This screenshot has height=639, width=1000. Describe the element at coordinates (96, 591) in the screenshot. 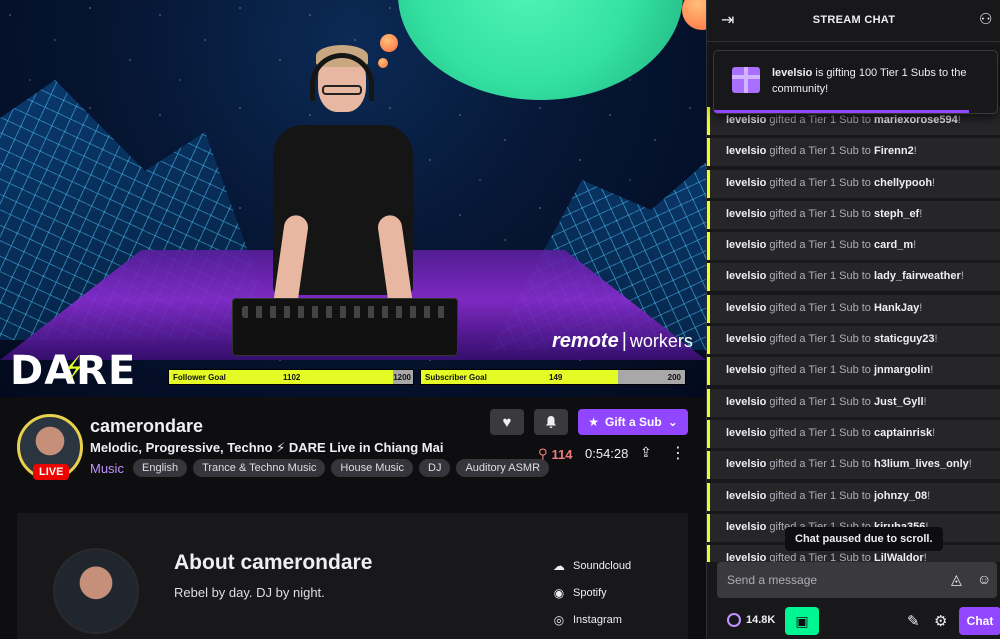

I see `about-avatar` at that location.